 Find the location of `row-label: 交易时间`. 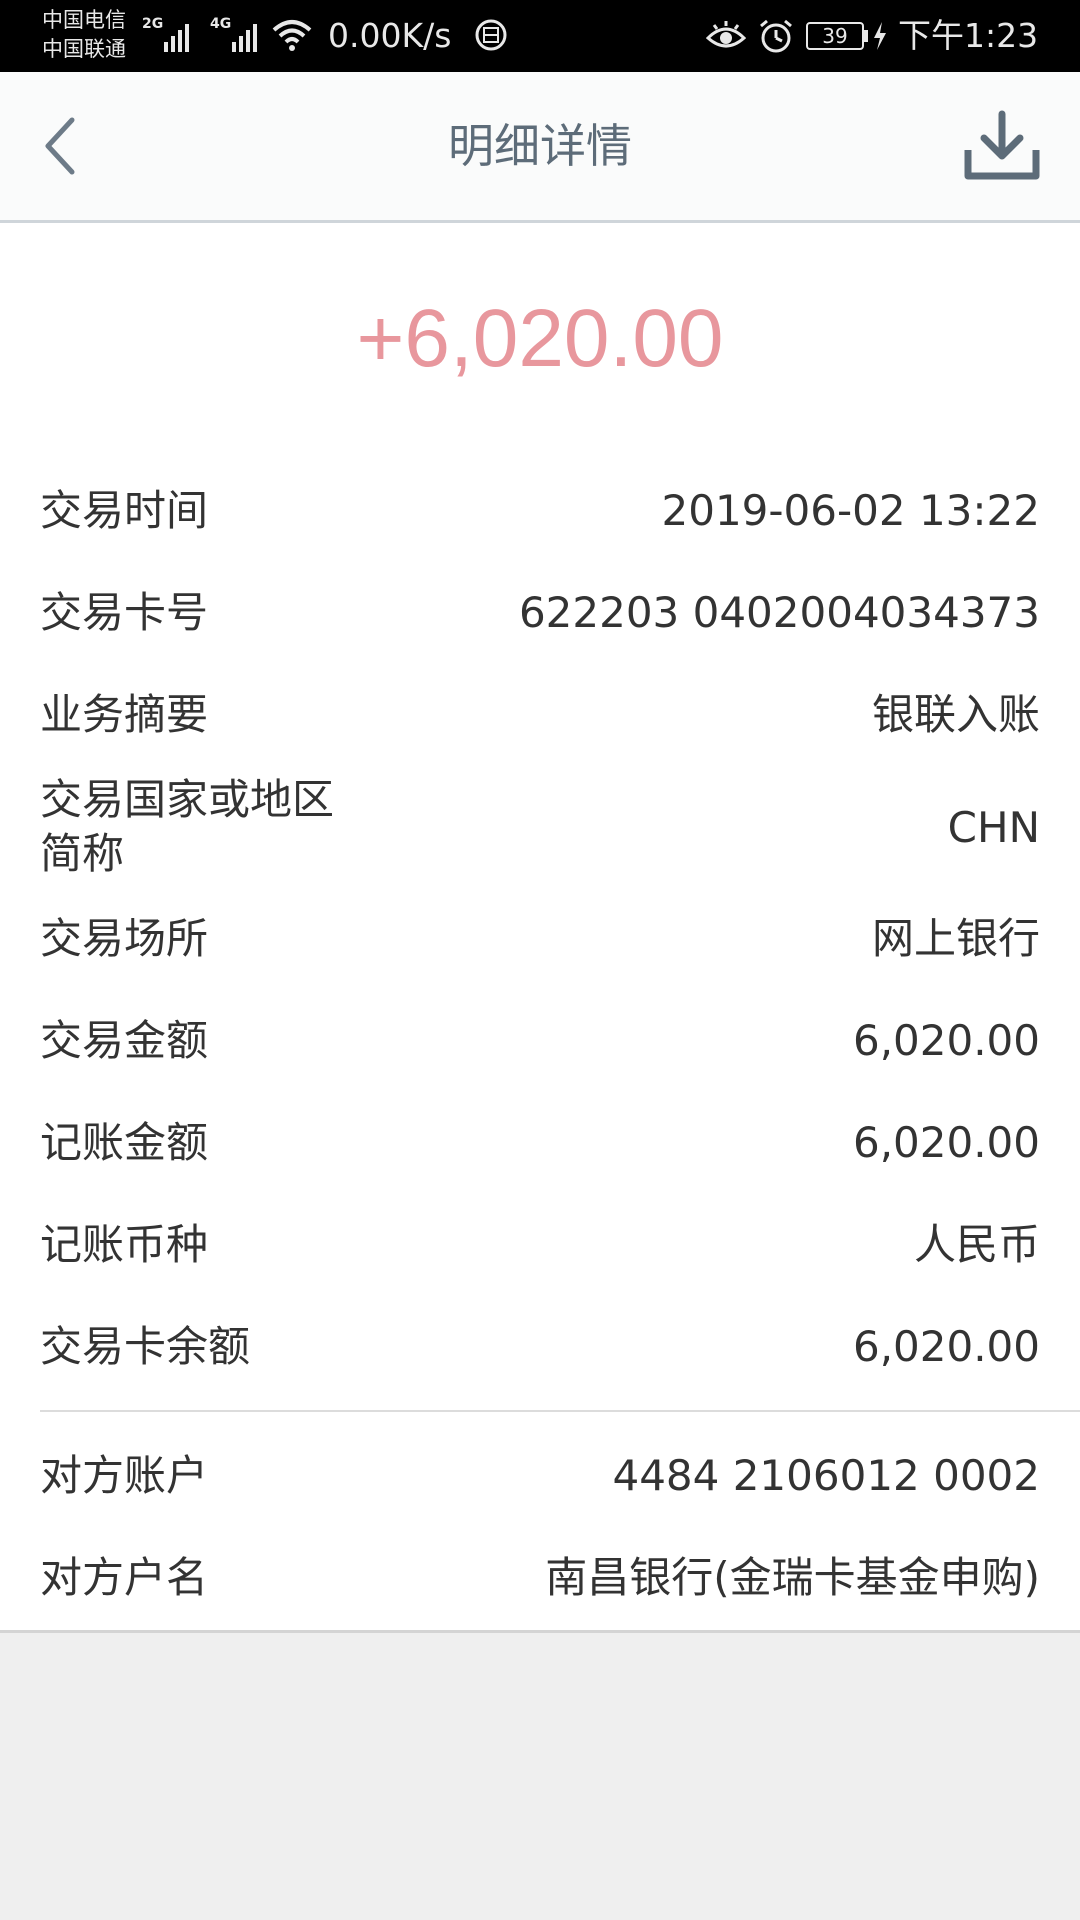

row-label: 交易时间 is located at coordinates (124, 510).